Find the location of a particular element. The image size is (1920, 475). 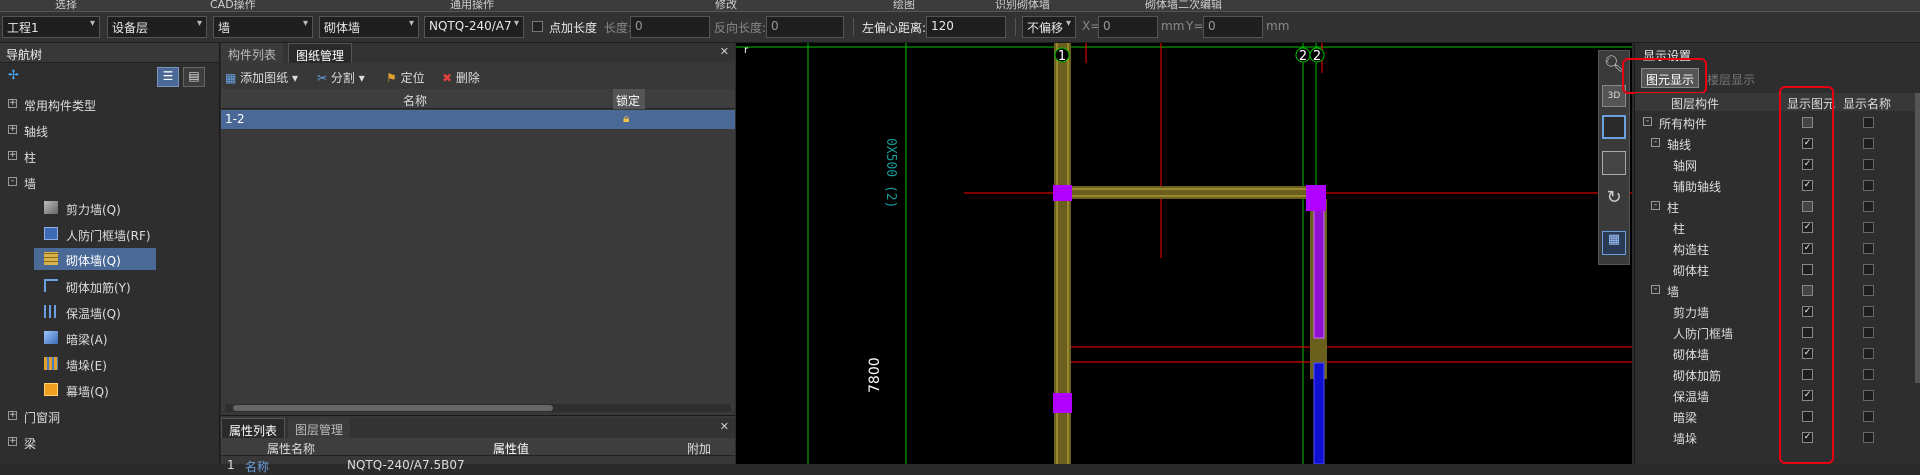

component-select: NQTQ-240/A7 ▾ is located at coordinates (474, 27).